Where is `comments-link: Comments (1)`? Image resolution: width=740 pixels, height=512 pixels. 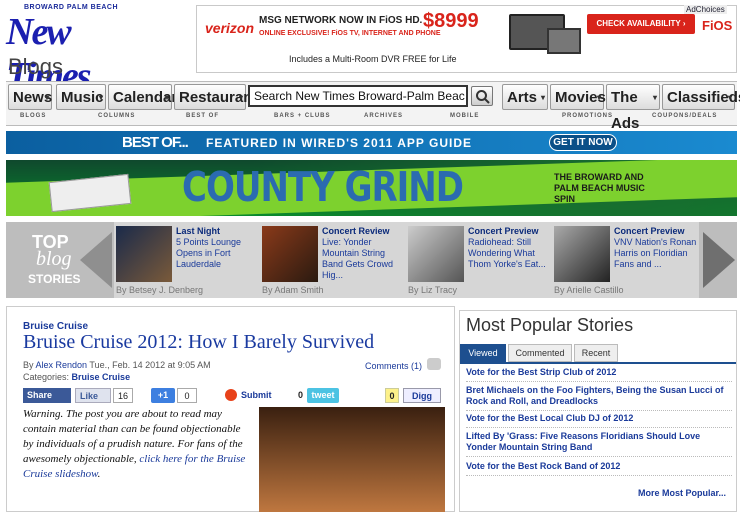
comments-link: Comments (1) is located at coordinates (393, 366).